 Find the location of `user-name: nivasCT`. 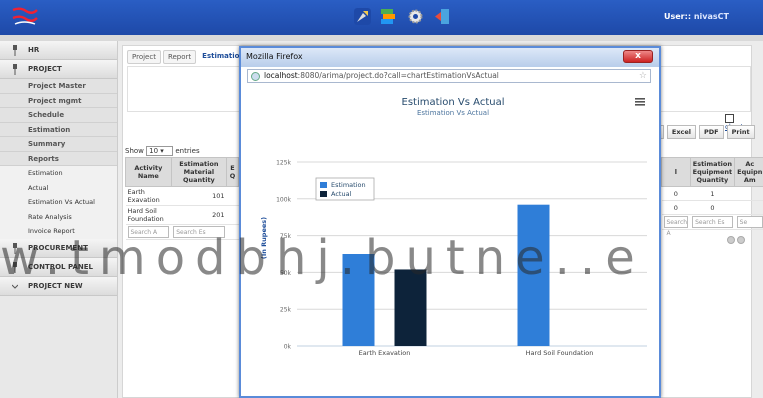

user-name: nivasCT is located at coordinates (711, 16).